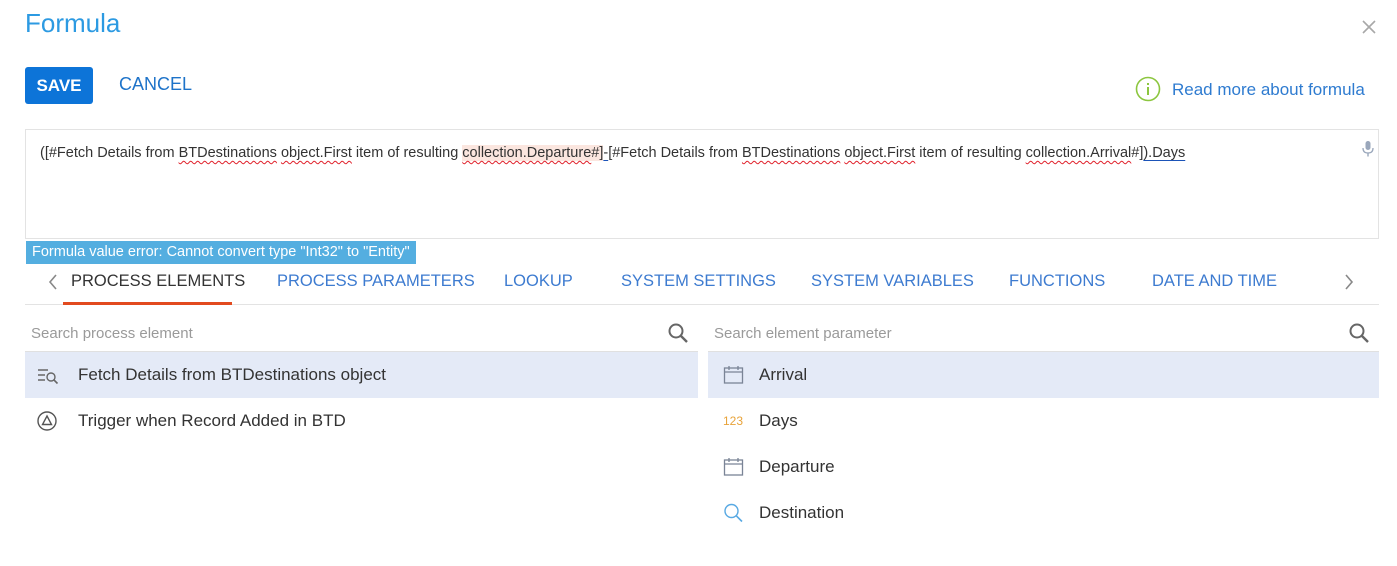  Describe the element at coordinates (892, 281) in the screenshot. I see `tab-system-variables: SYSTEM VARIABLES` at that location.